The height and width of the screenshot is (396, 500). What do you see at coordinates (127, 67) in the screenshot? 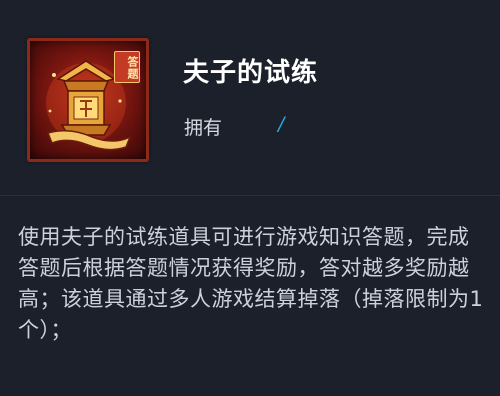
I see `quiz-badge: 答题` at bounding box center [127, 67].